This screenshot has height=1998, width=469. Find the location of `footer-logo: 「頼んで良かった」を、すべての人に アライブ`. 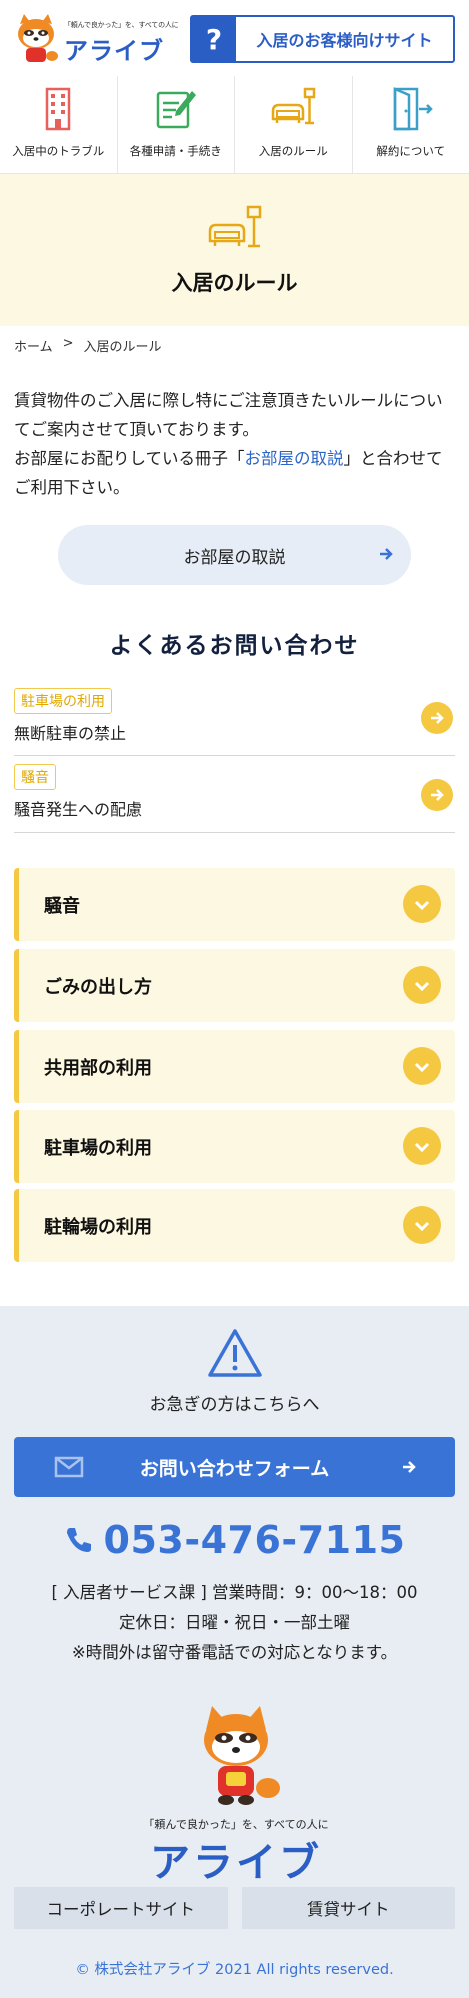

footer-logo: 「頼んで良かった」を、すべての人に アライブ is located at coordinates (236, 1794).